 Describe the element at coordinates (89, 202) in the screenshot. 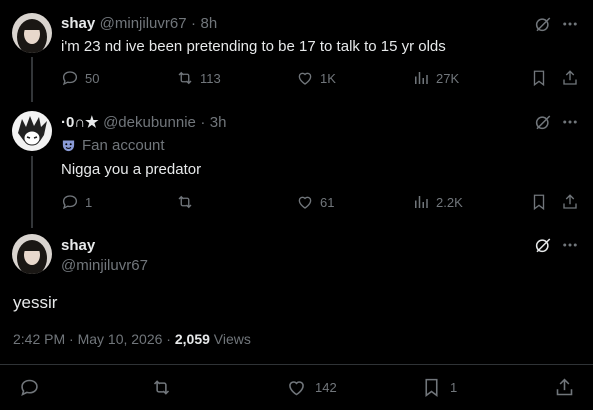

I see `reply-count: 1` at that location.